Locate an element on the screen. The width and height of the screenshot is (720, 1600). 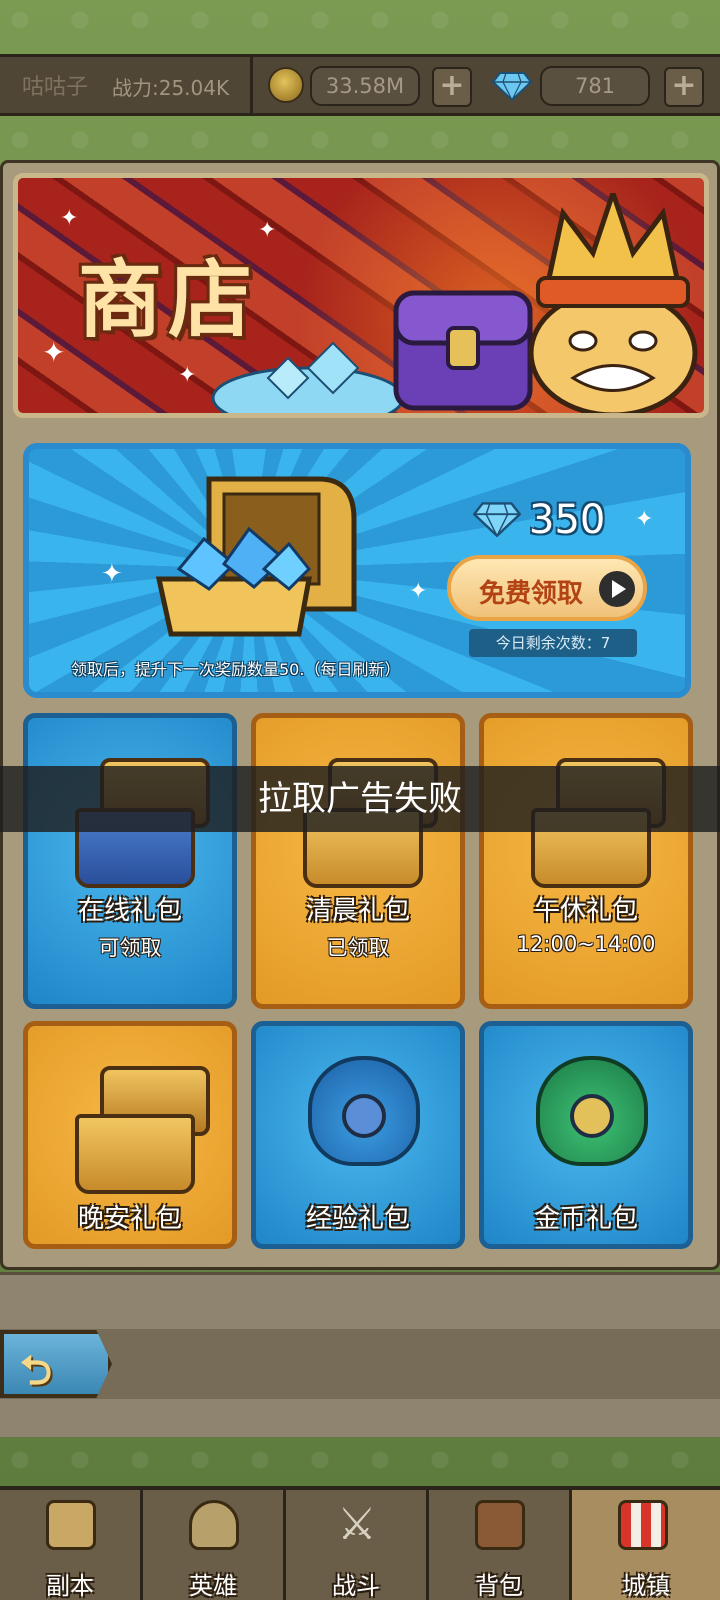
card-title: 午休礼包 is located at coordinates (585, 911).